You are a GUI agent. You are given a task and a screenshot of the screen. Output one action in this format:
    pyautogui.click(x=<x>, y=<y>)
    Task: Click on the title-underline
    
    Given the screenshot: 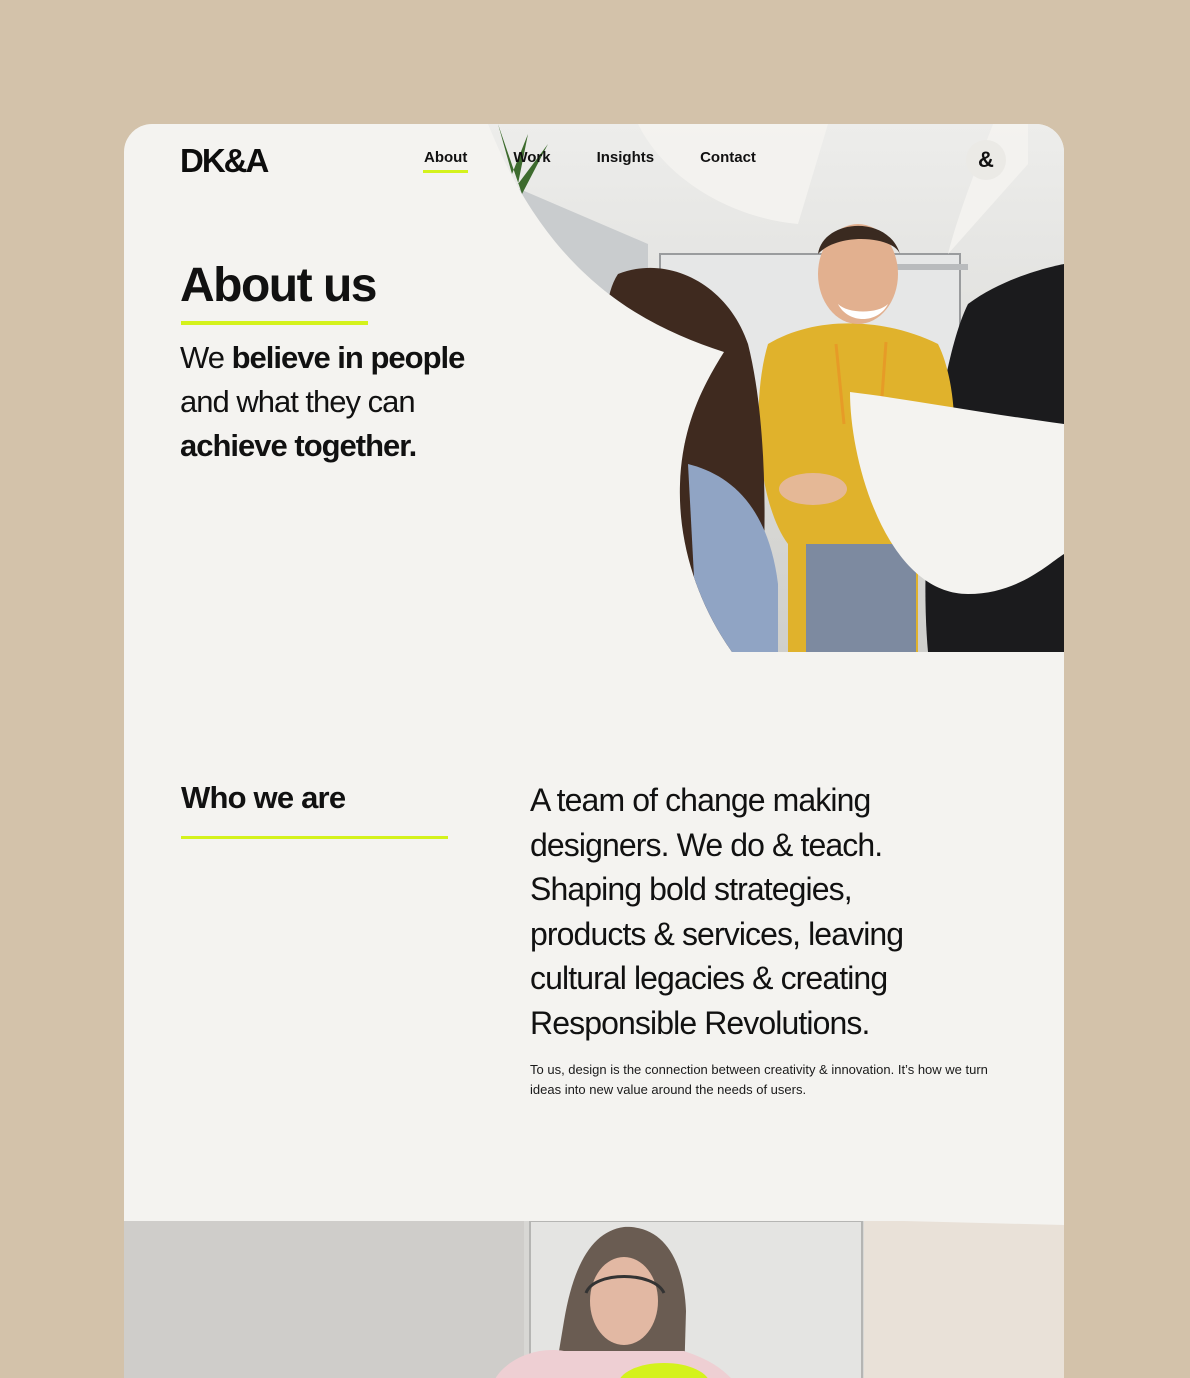 What is the action you would take?
    pyautogui.click(x=274, y=323)
    